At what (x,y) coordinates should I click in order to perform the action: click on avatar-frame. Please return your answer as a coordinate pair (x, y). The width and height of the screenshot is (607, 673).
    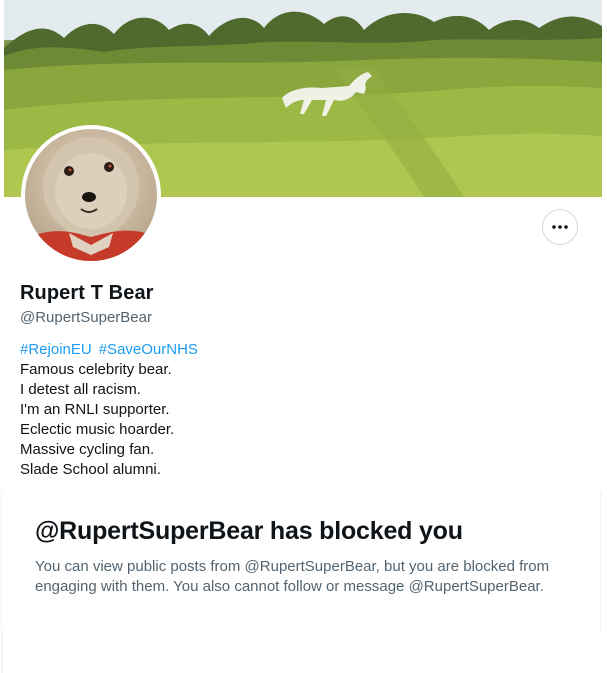
    Looking at the image, I should click on (91, 195).